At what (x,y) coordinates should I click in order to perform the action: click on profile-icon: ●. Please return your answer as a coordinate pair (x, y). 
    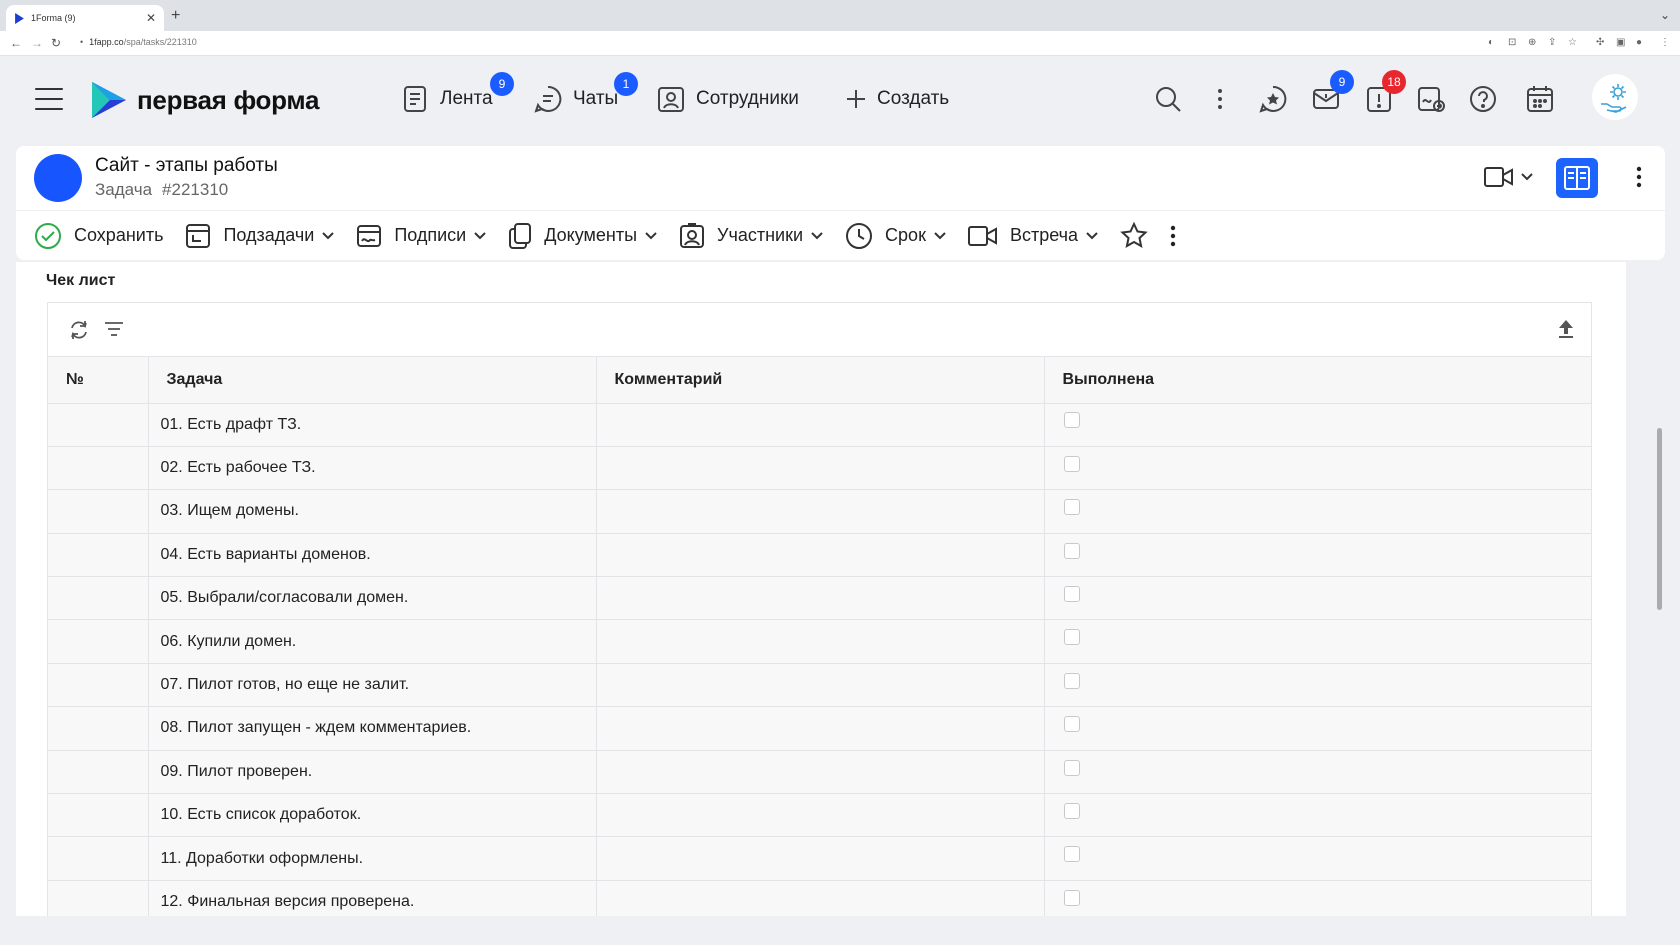
    Looking at the image, I should click on (1639, 42).